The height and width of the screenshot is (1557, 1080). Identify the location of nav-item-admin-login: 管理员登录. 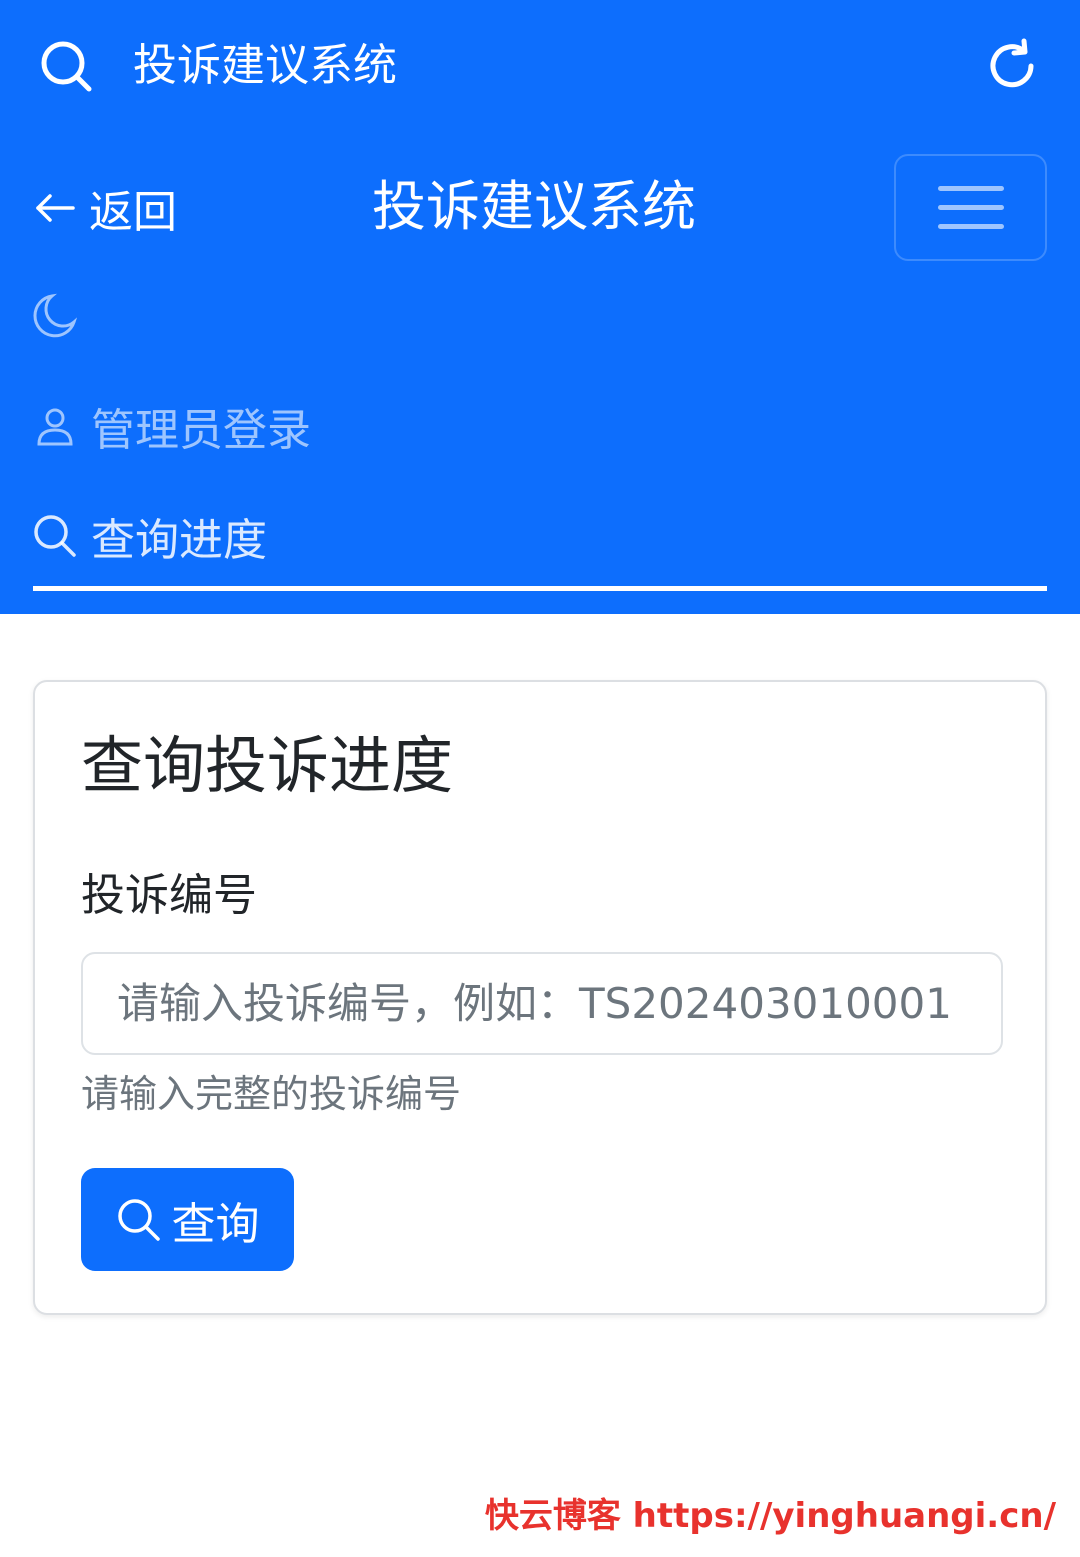
(172, 427).